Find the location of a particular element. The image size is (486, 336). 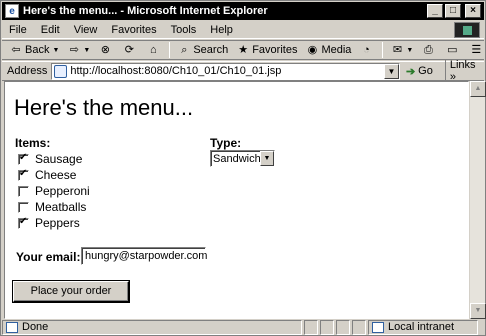

maximize-button: □ is located at coordinates (453, 11).